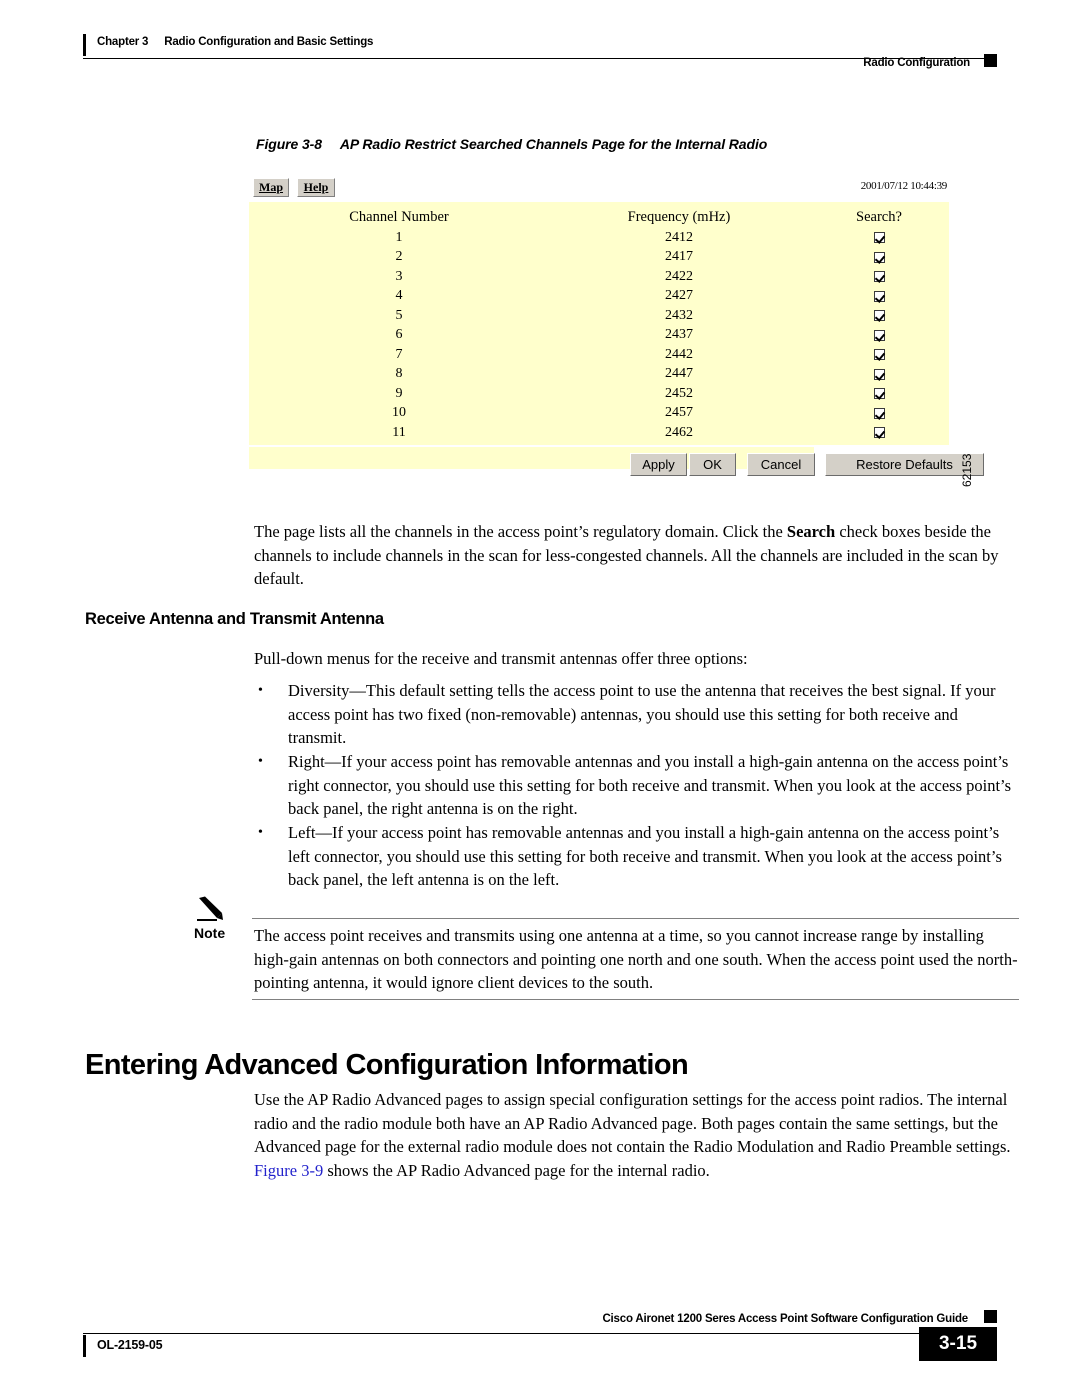  I want to click on column-header-frequency: Frequency (mHz), so click(679, 216).